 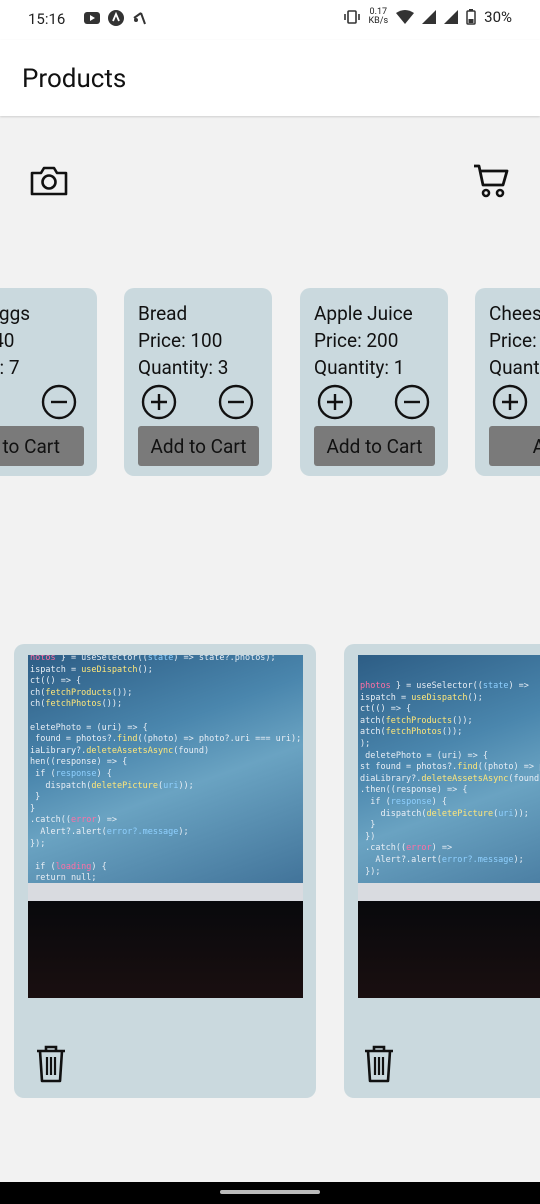 What do you see at coordinates (10, 367) in the screenshot?
I see `product-quantity: ntity: 7` at bounding box center [10, 367].